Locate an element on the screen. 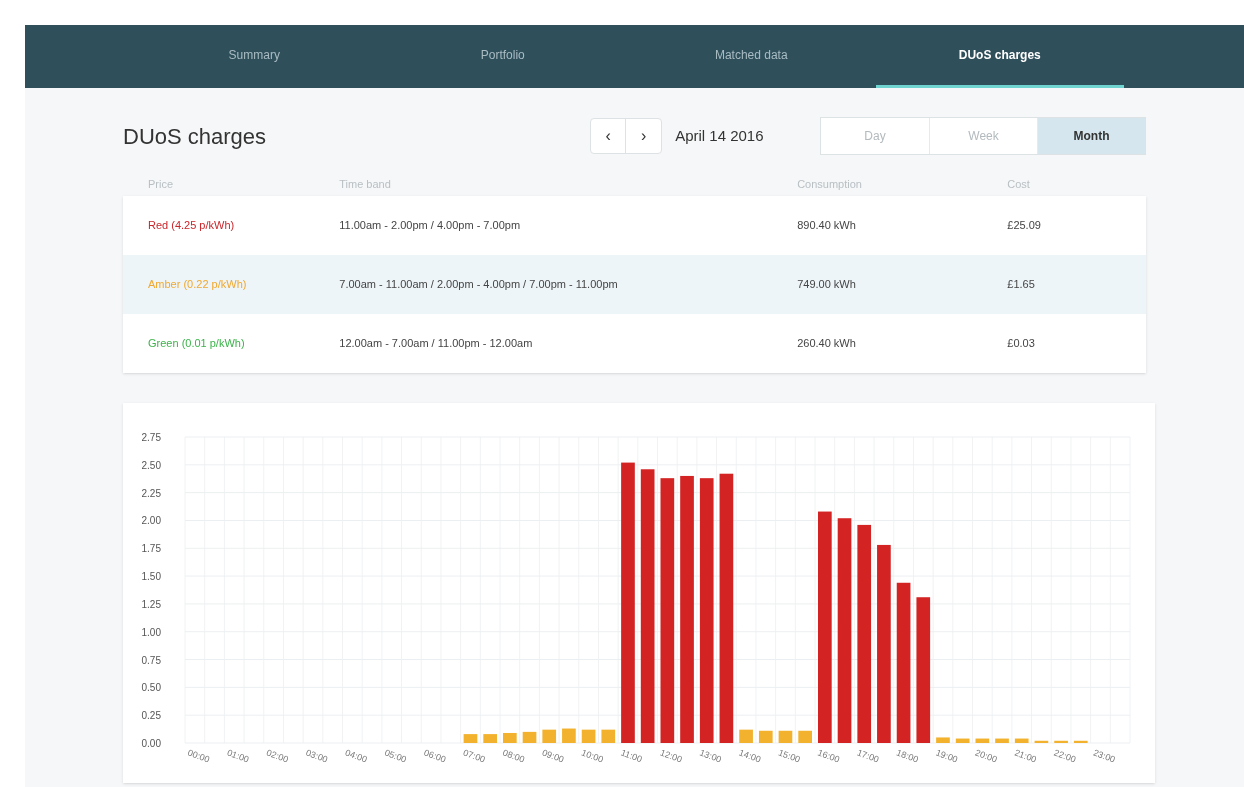 Image resolution: width=1244 pixels, height=787 pixels. x-tick-label: 16:00 is located at coordinates (828, 756).